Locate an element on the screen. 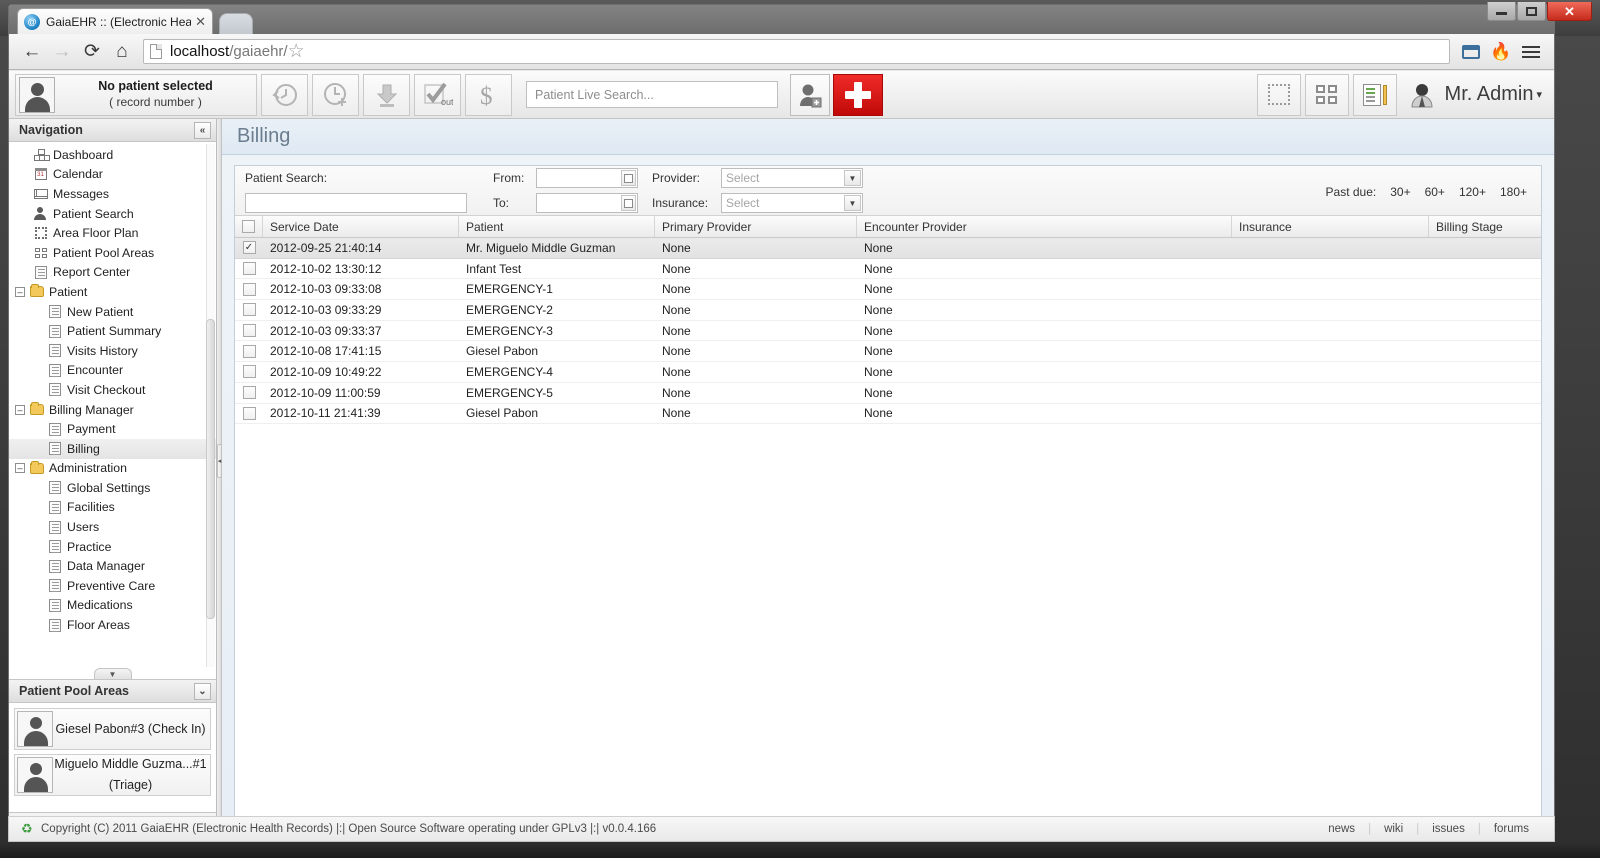 The height and width of the screenshot is (858, 1600). sidebar-item-report-center: Report Center is located at coordinates (112, 273).